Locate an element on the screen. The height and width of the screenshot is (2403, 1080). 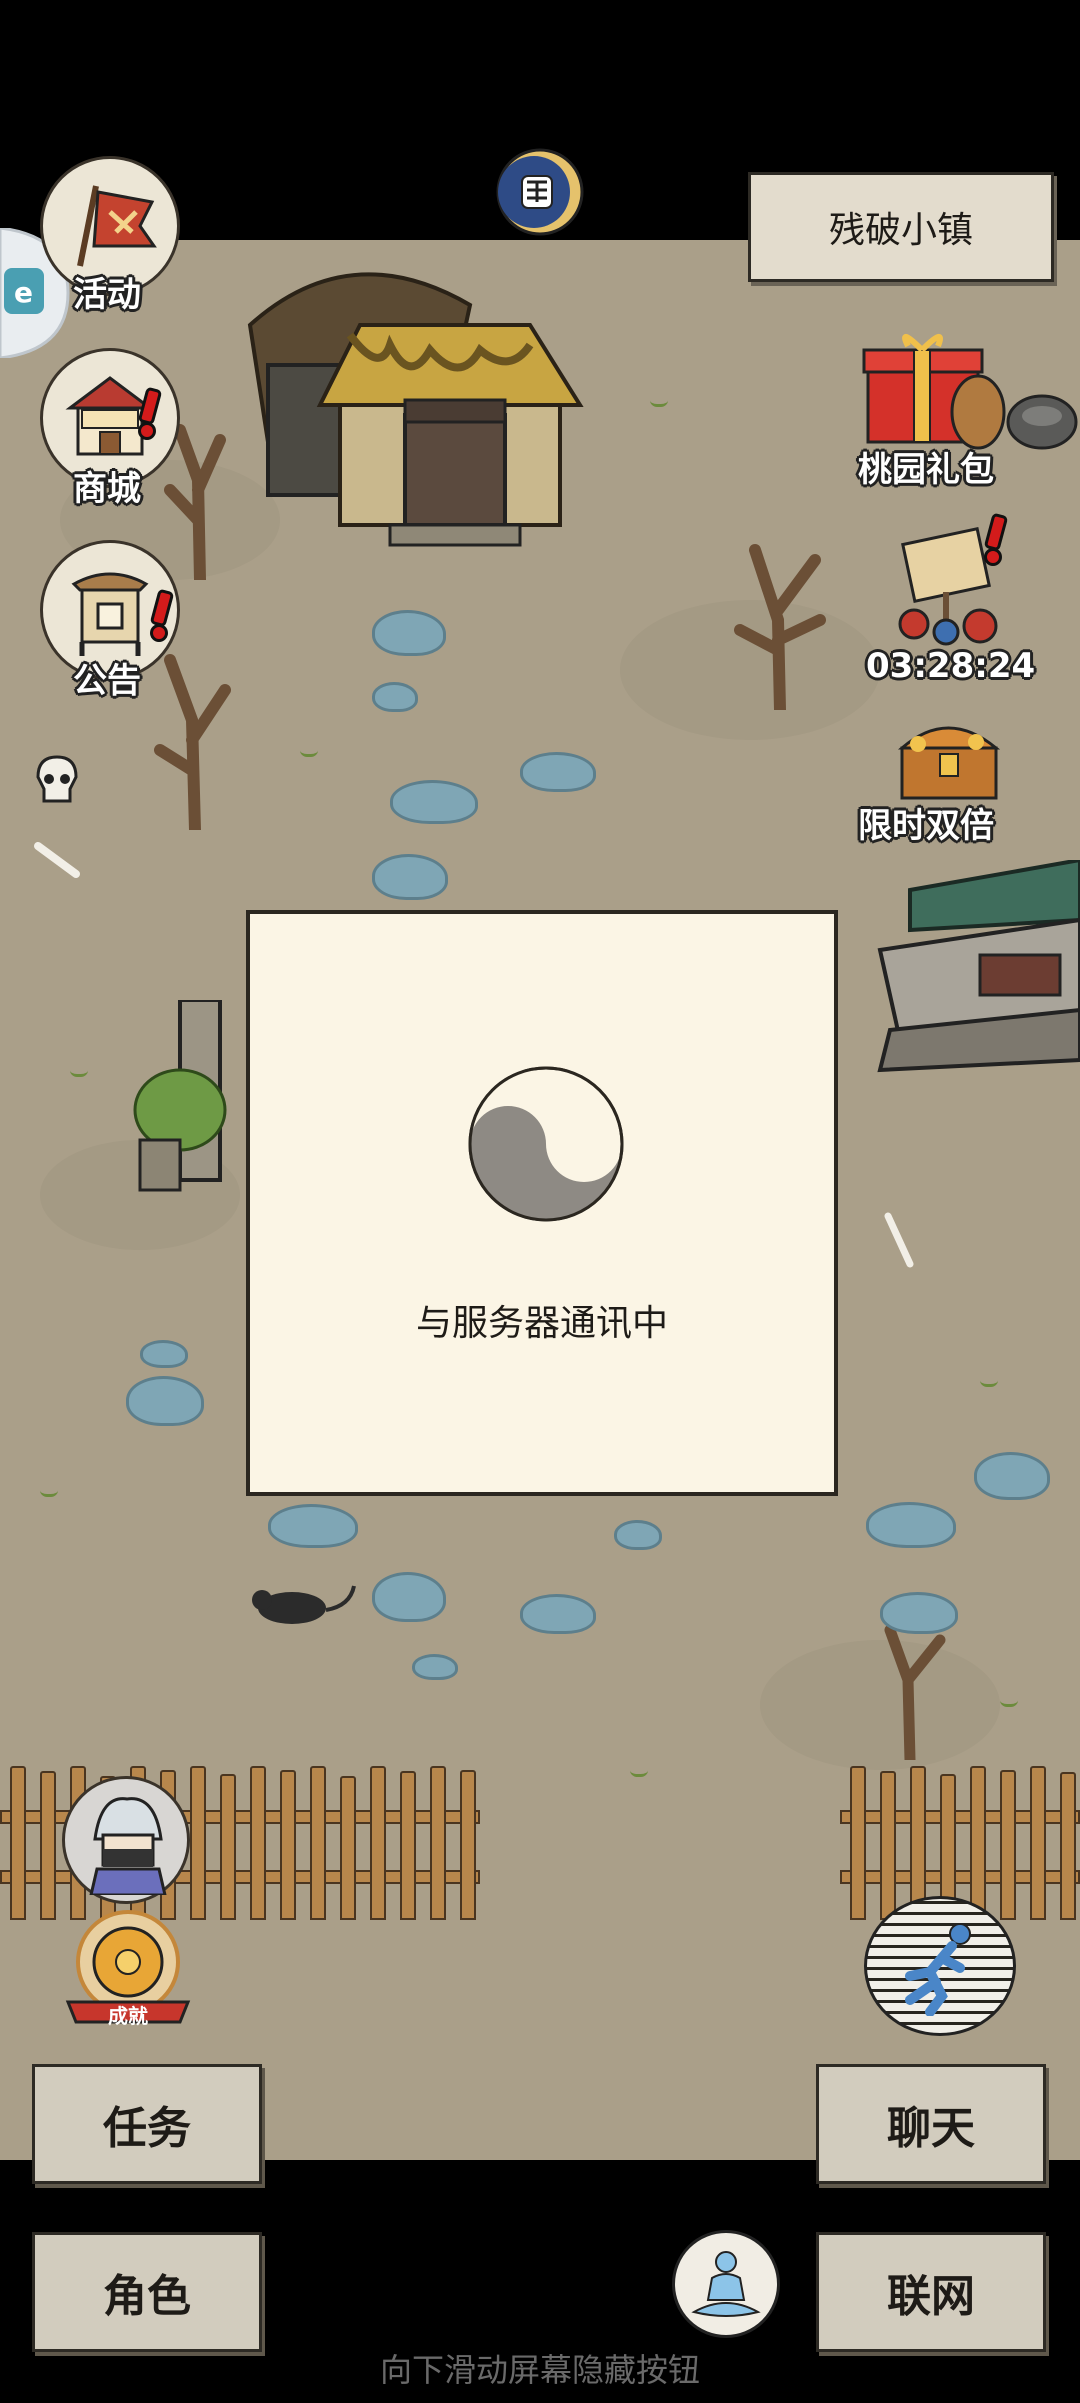
flag-icon is located at coordinates (117, 226).